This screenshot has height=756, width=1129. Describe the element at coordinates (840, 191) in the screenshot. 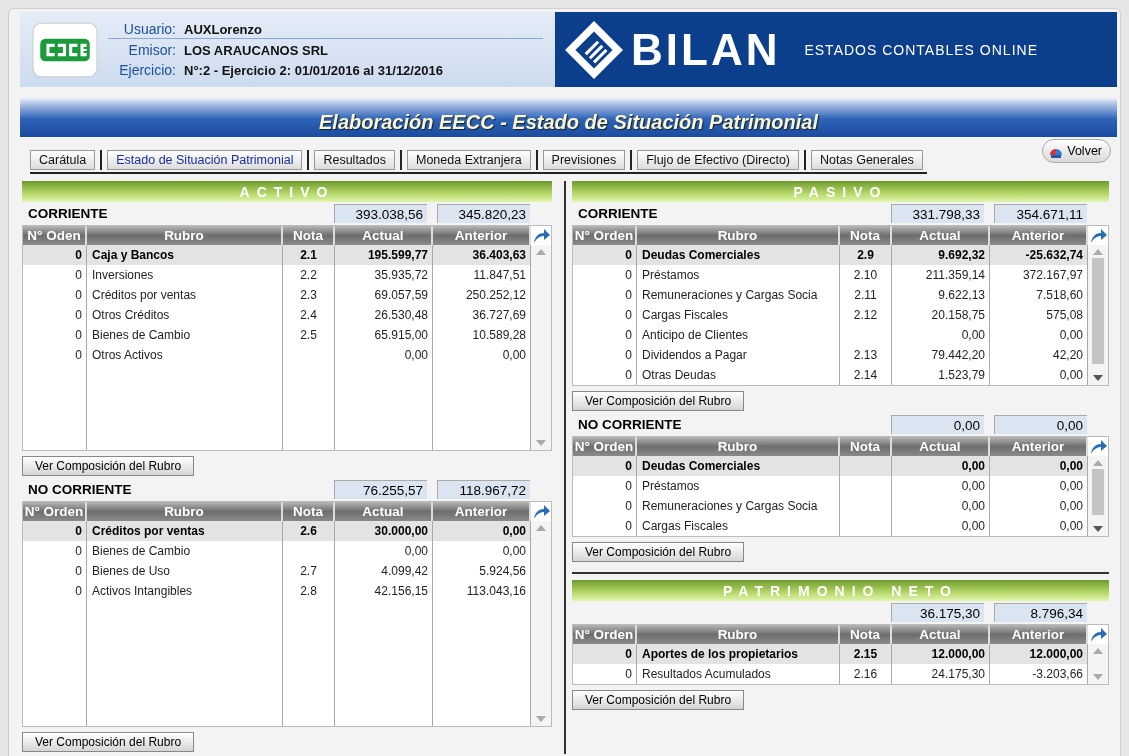

I see `section-title: PASIVO` at that location.